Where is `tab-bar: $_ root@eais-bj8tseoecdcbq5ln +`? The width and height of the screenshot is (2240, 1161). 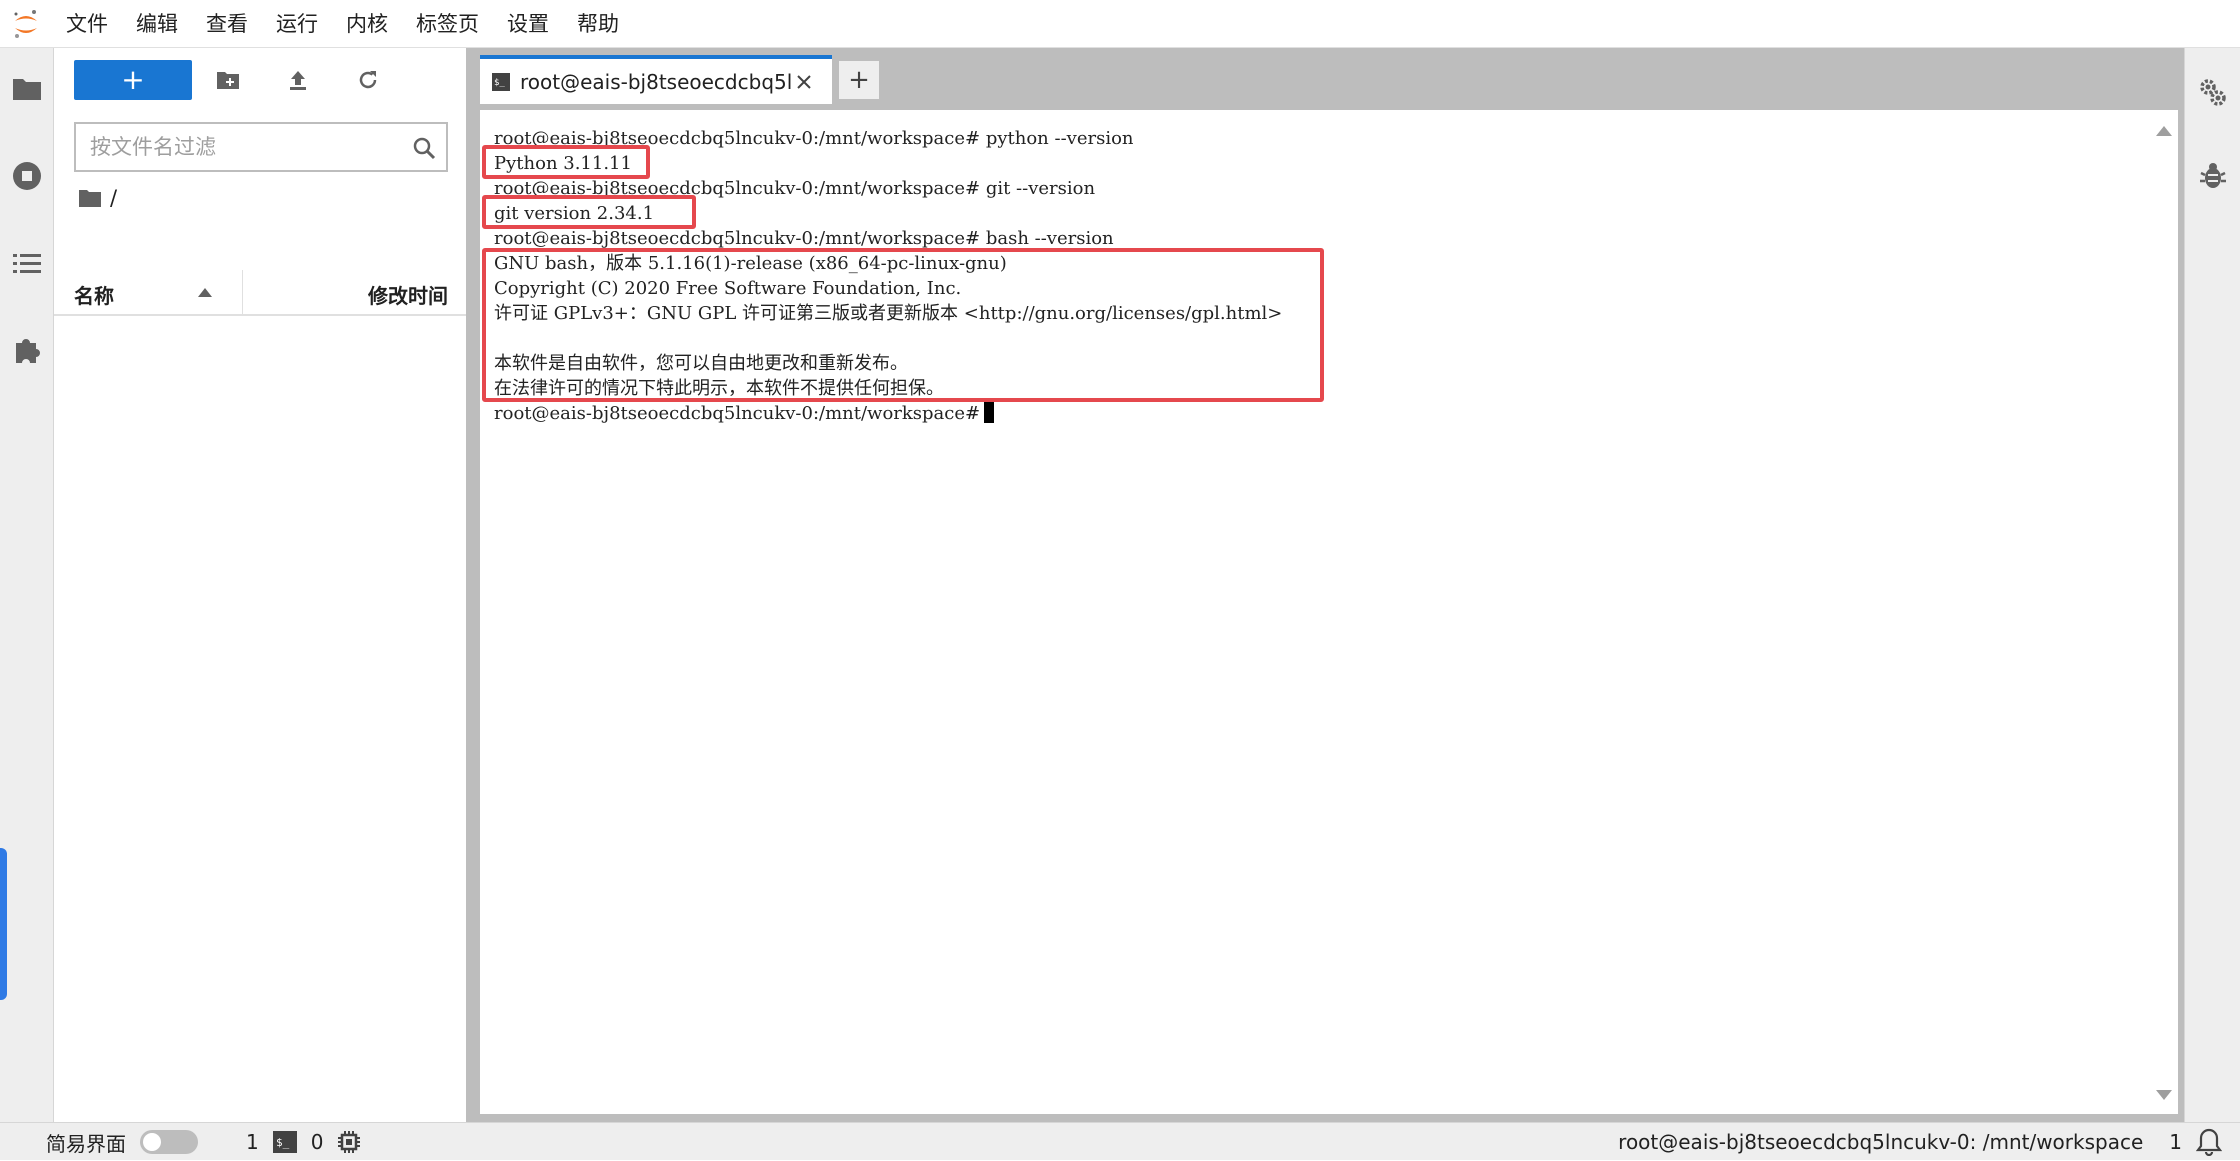 tab-bar: $_ root@eais-bj8tseoecdcbq5ln + is located at coordinates (1329, 76).